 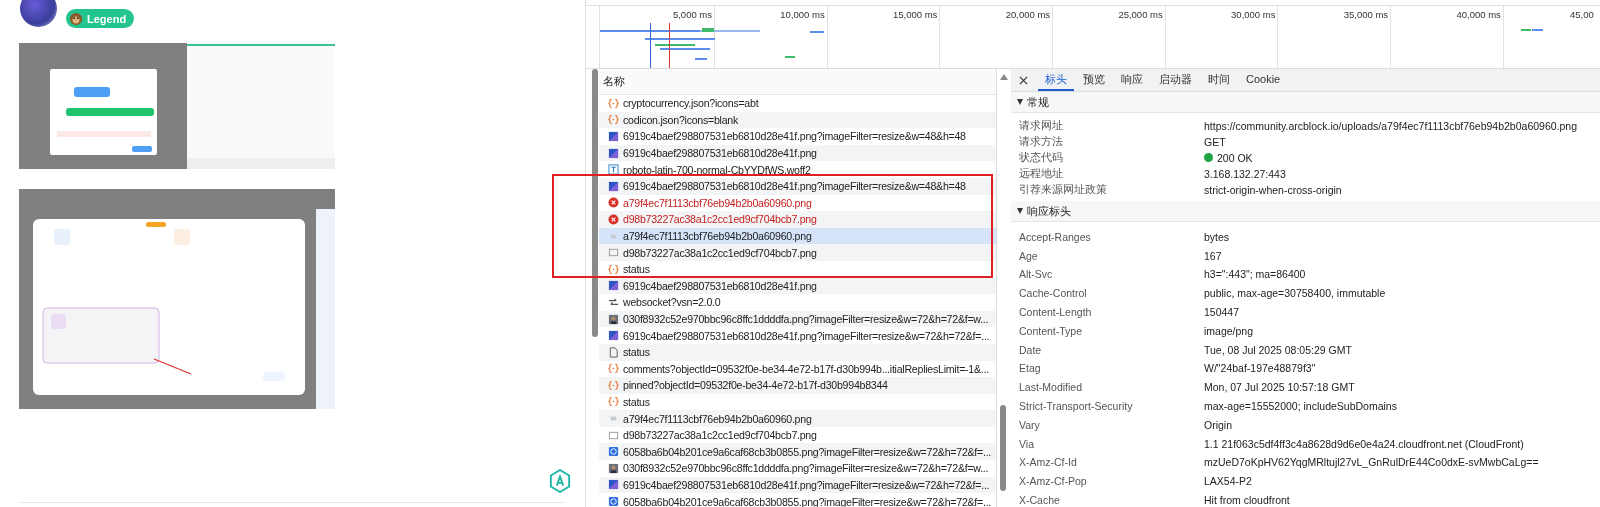 What do you see at coordinates (1219, 80) in the screenshot?
I see `panel-tab: 时间` at bounding box center [1219, 80].